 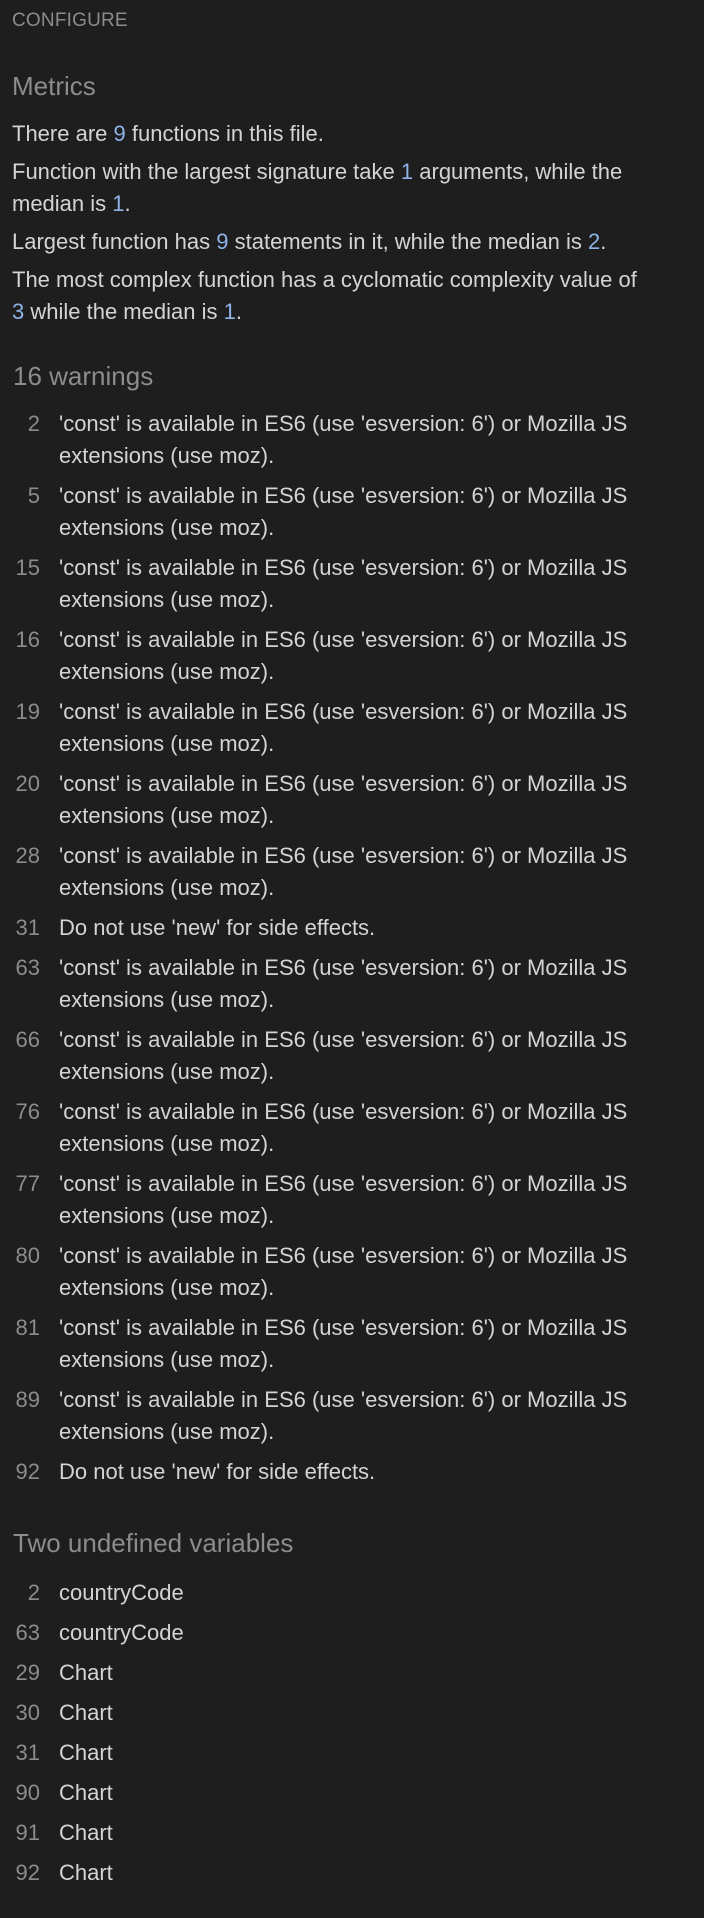 I want to click on metric-value: 2, so click(x=594, y=241).